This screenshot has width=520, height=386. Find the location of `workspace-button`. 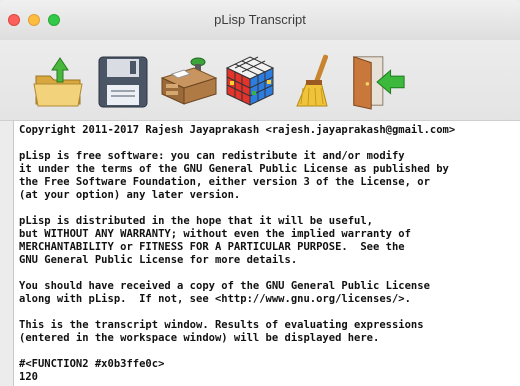

workspace-button is located at coordinates (188, 81).